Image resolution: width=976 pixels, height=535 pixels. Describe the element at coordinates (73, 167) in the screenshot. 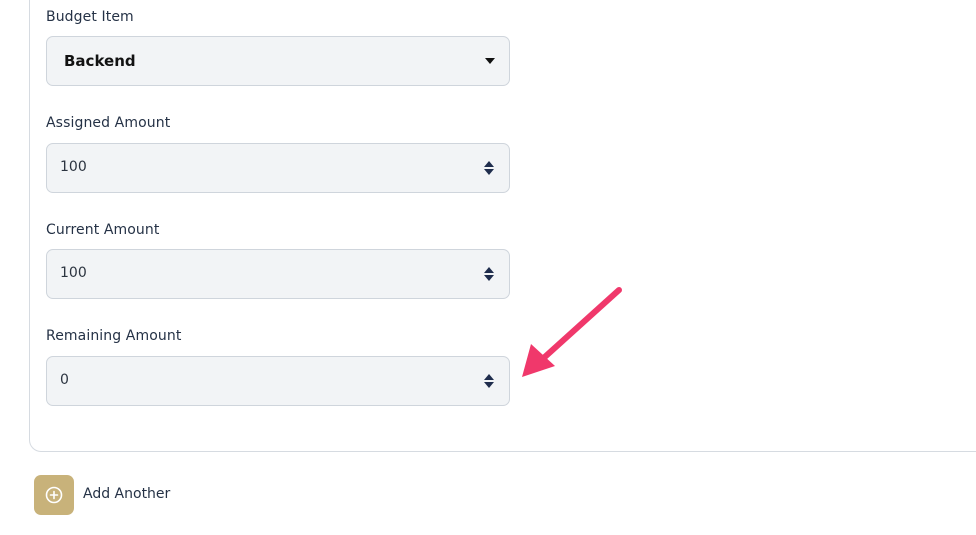

I see `assigned-amount-value: 100` at that location.